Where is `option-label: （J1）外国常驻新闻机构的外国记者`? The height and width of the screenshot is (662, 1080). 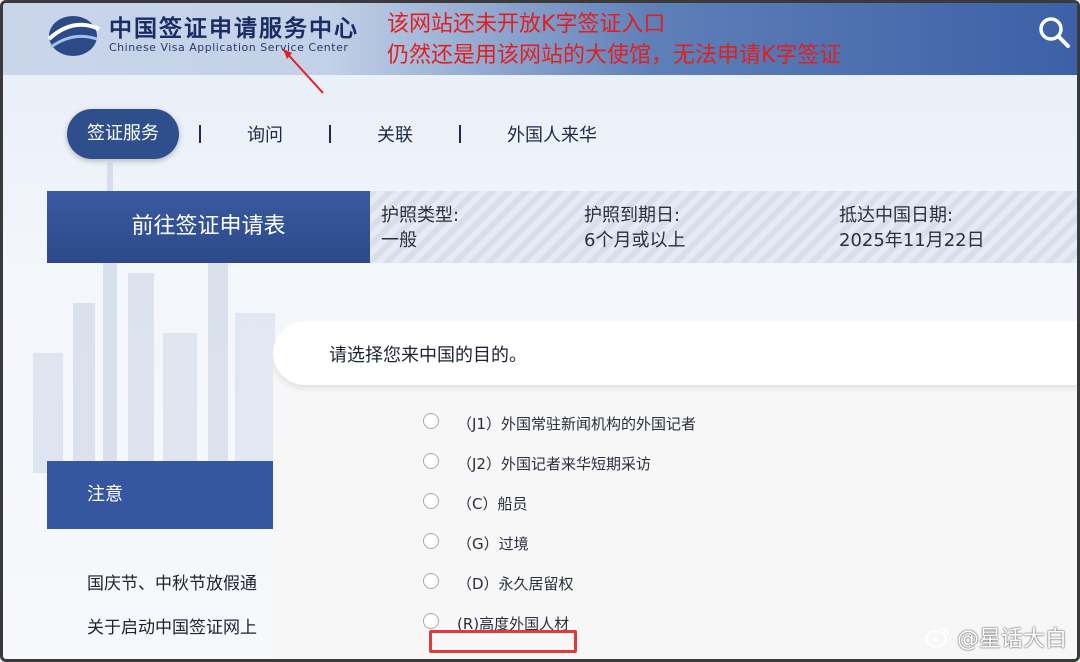
option-label: （J1）外国常驻新闻机构的外国记者 is located at coordinates (576, 423).